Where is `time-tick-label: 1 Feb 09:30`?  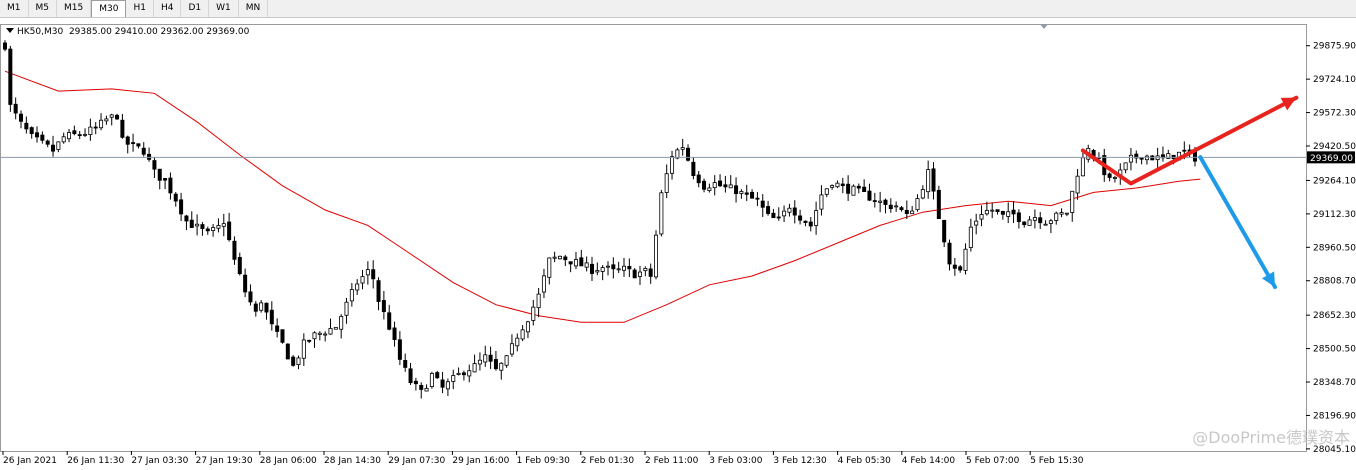
time-tick-label: 1 Feb 09:30 is located at coordinates (544, 461).